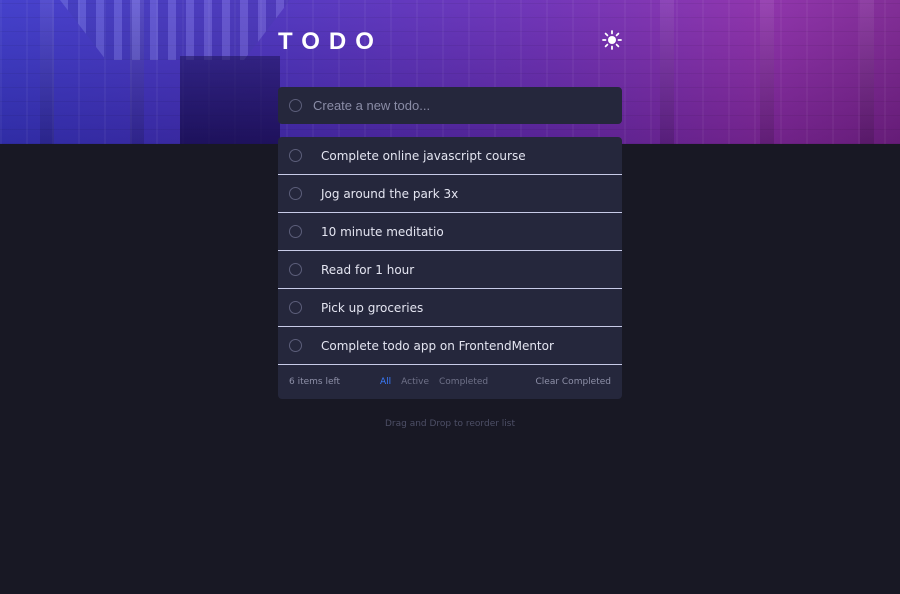  I want to click on filter-active-button: Active, so click(415, 382).